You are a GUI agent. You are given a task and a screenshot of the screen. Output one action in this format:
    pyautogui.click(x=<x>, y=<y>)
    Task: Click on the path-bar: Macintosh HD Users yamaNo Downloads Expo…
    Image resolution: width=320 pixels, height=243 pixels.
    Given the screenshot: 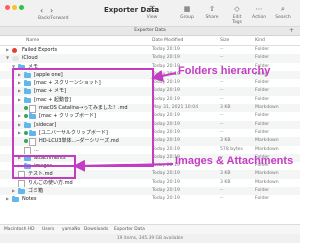 What is the action you would take?
    pyautogui.click(x=150, y=229)
    